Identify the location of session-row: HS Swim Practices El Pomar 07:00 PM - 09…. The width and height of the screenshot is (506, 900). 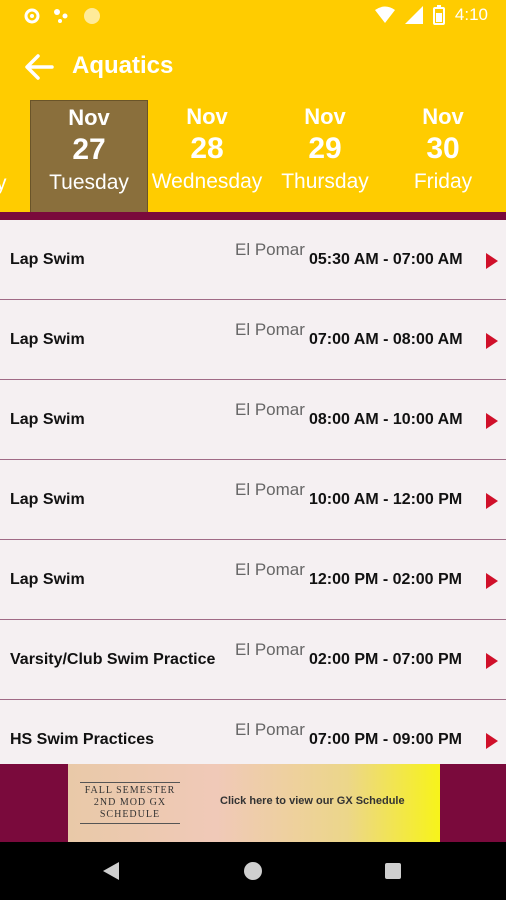
(253, 732).